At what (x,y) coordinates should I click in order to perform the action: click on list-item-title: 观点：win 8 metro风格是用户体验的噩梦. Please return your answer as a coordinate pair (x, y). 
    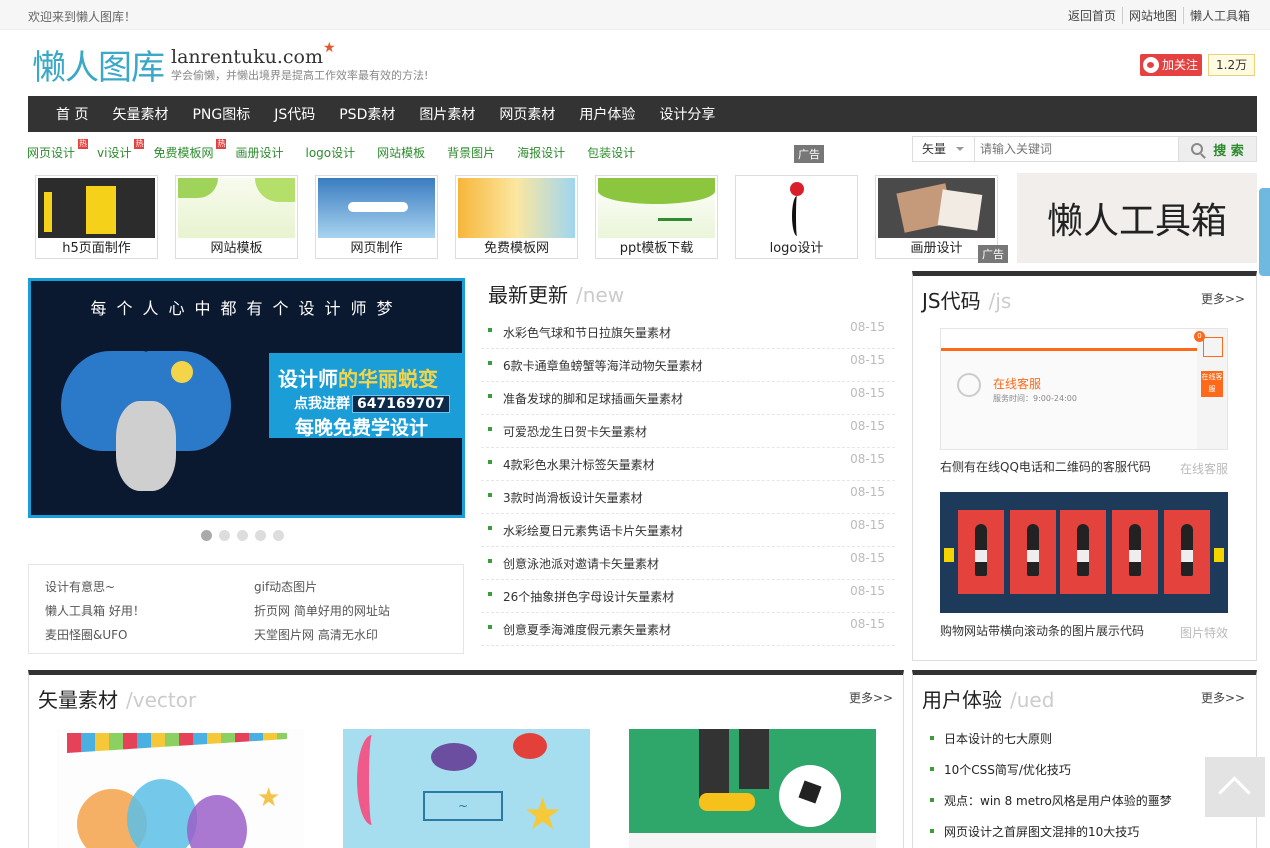
    Looking at the image, I should click on (1058, 801).